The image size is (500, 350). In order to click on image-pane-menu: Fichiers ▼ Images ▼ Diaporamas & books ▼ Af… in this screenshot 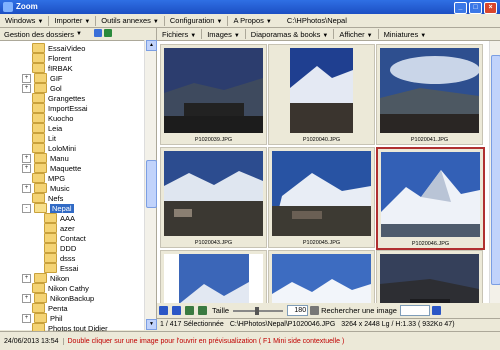, I will do `click(328, 34)`.